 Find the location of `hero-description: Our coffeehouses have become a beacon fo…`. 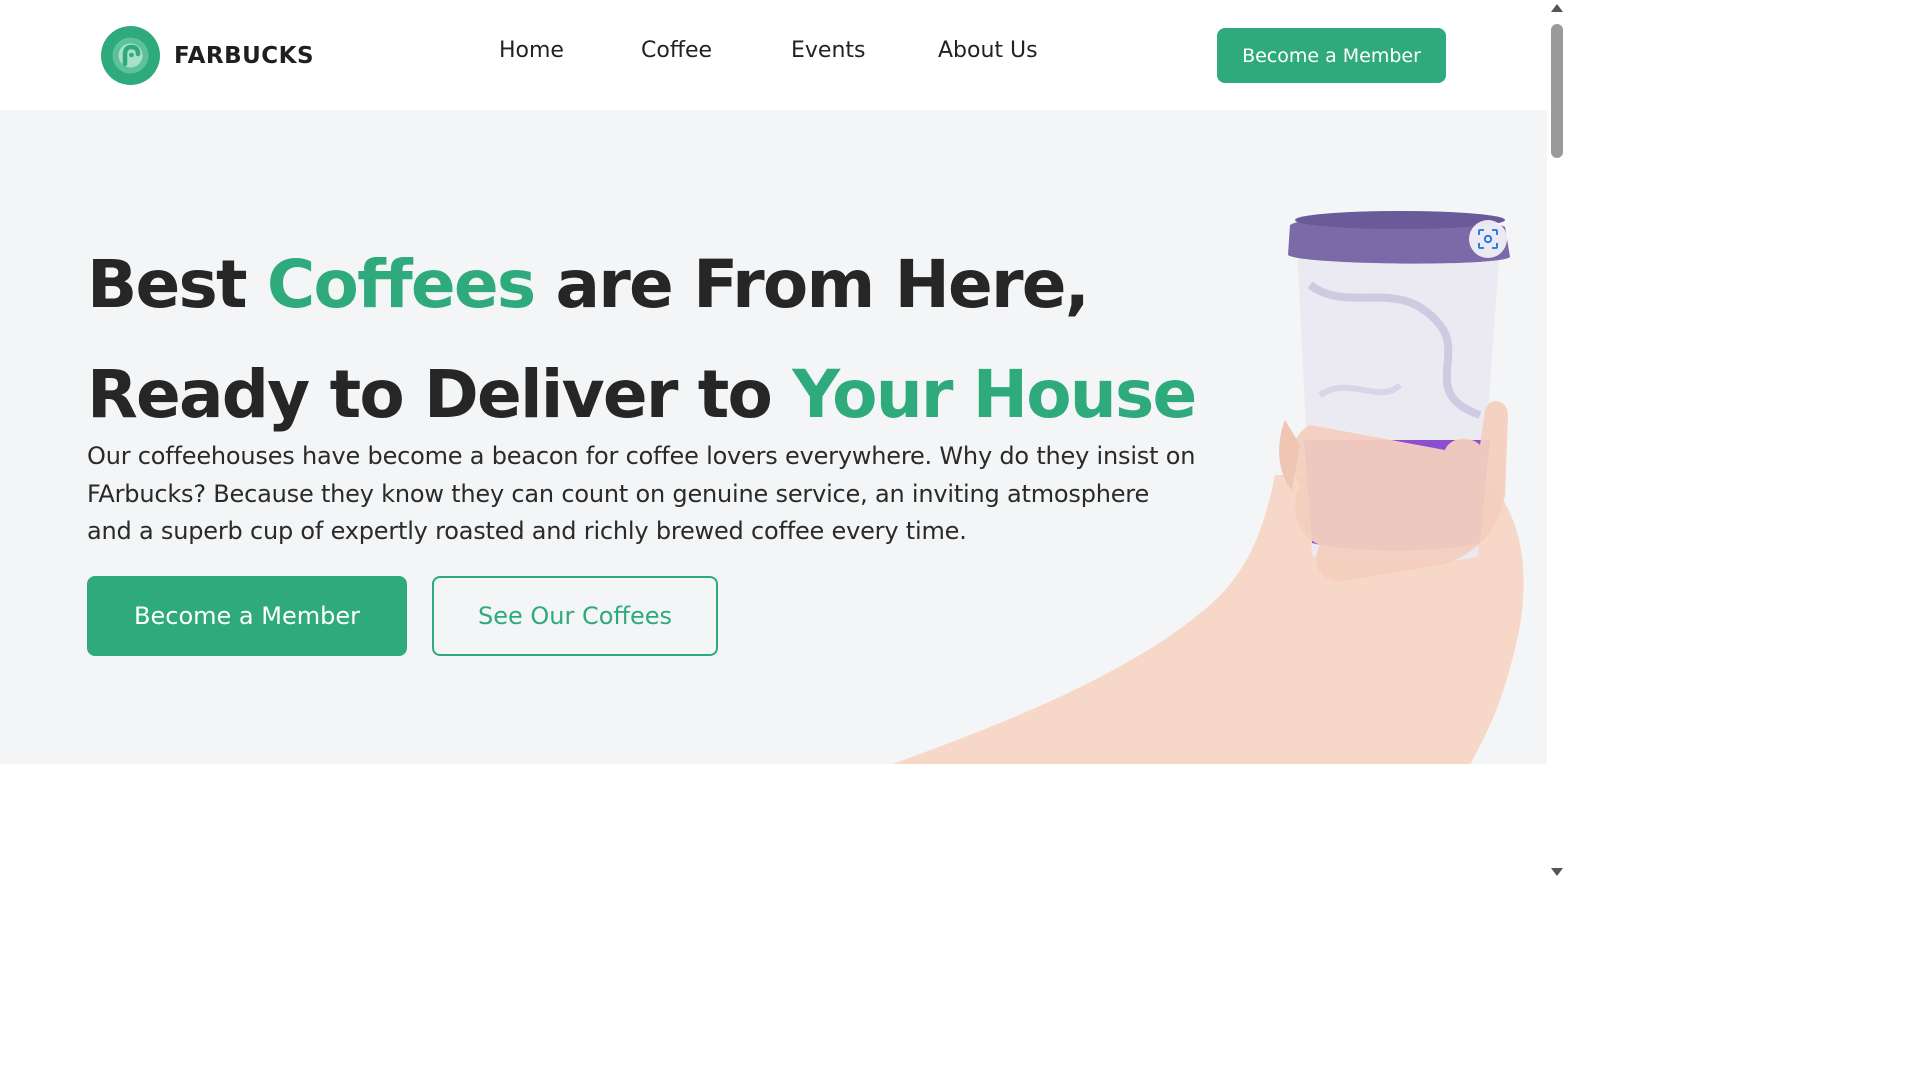

hero-description: Our coffeehouses have become a beacon fo… is located at coordinates (641, 493).